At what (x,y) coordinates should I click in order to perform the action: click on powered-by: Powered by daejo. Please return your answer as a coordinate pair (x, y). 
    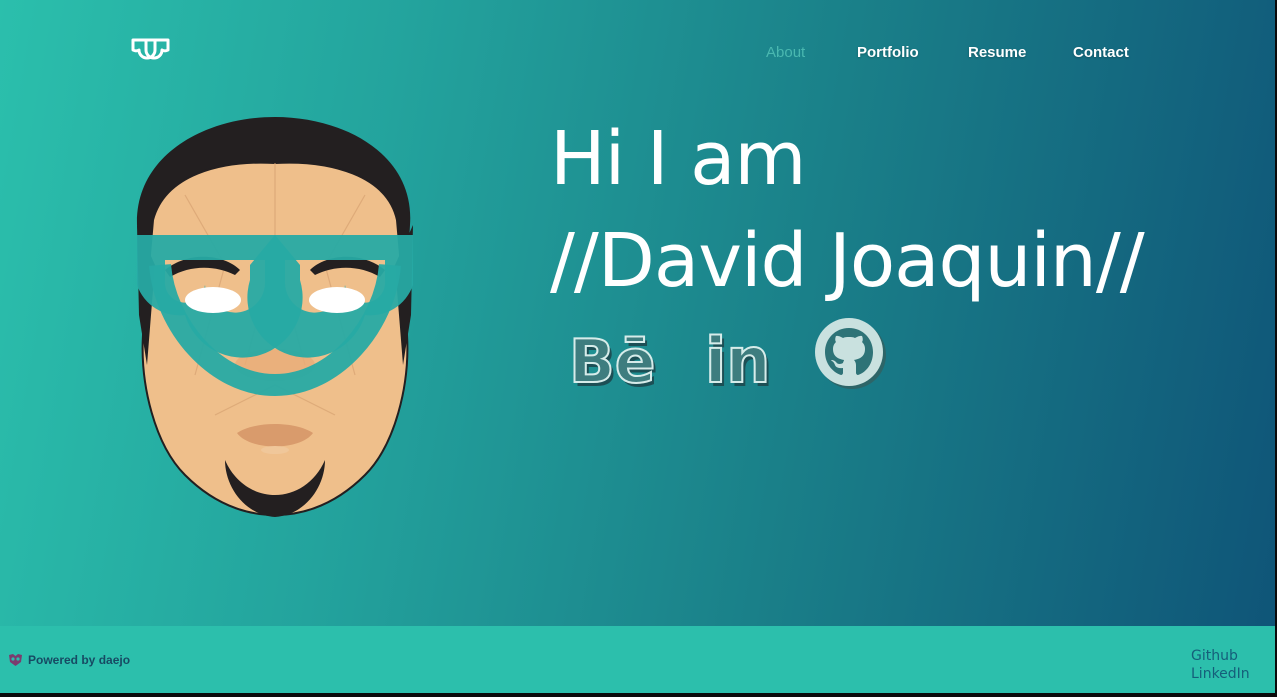
    Looking at the image, I should click on (69, 660).